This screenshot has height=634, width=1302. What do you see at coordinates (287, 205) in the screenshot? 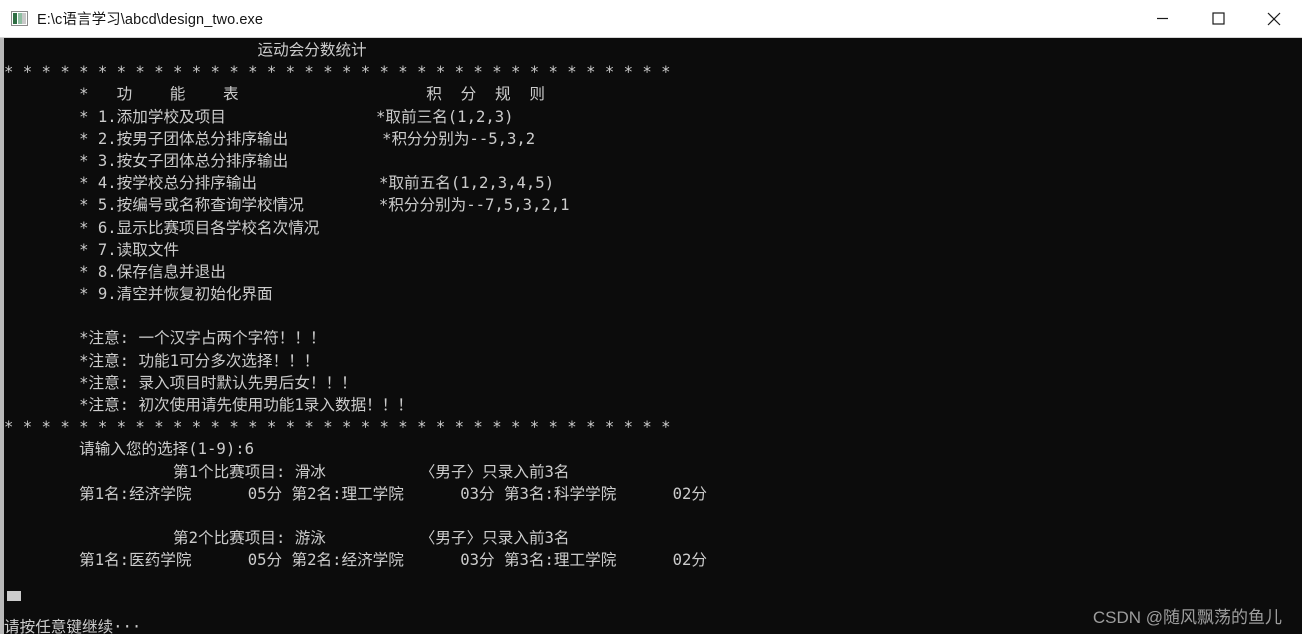
I see `console-line: * 5.按编号或名称查询学校情况 *积分分别为--7,5,3,2,1` at bounding box center [287, 205].